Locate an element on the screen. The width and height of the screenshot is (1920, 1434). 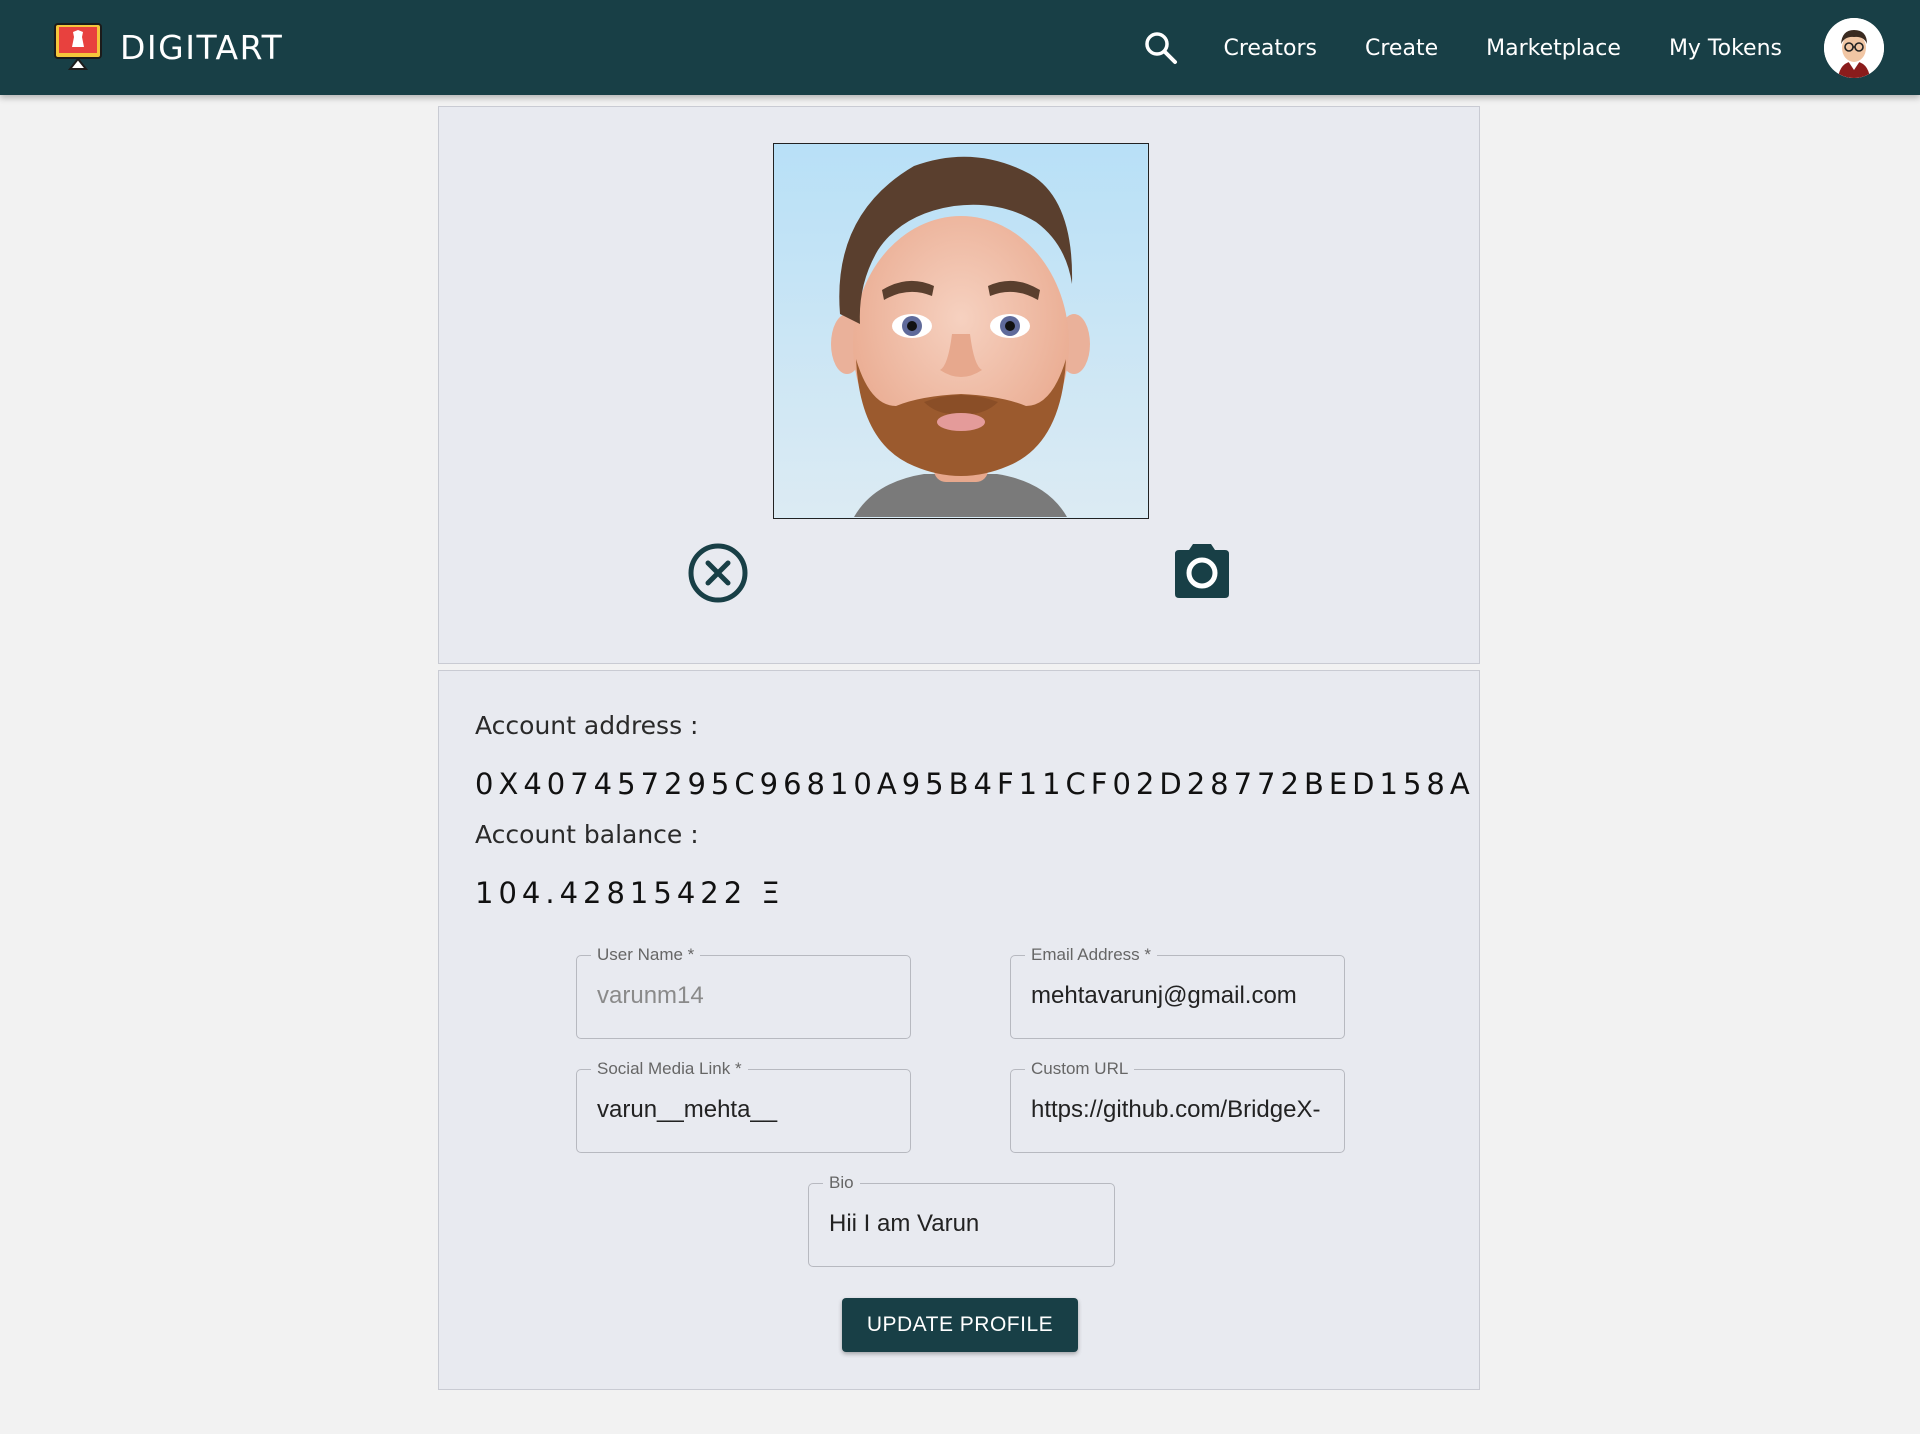
email-field: Email Address * is located at coordinates (1177, 992).